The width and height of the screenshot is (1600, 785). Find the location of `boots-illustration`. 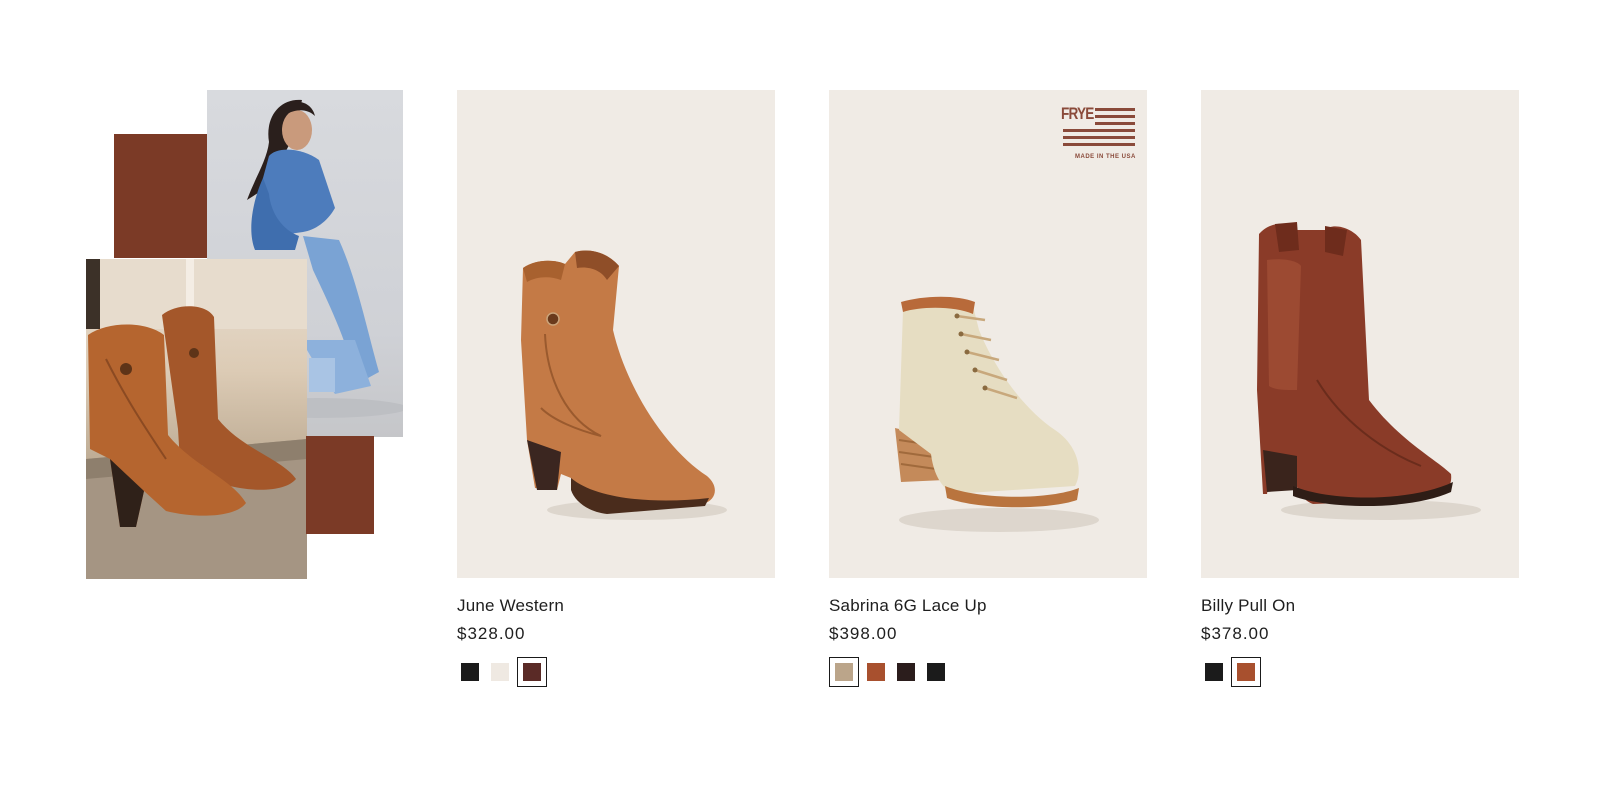

boots-illustration is located at coordinates (196, 419).